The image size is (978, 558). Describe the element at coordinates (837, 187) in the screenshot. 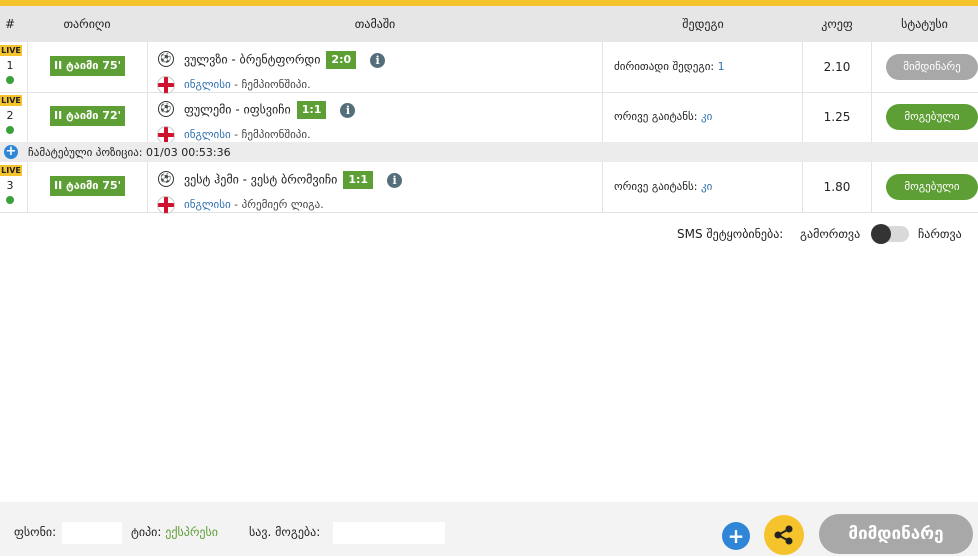

I see `coefficient: 1.80` at that location.